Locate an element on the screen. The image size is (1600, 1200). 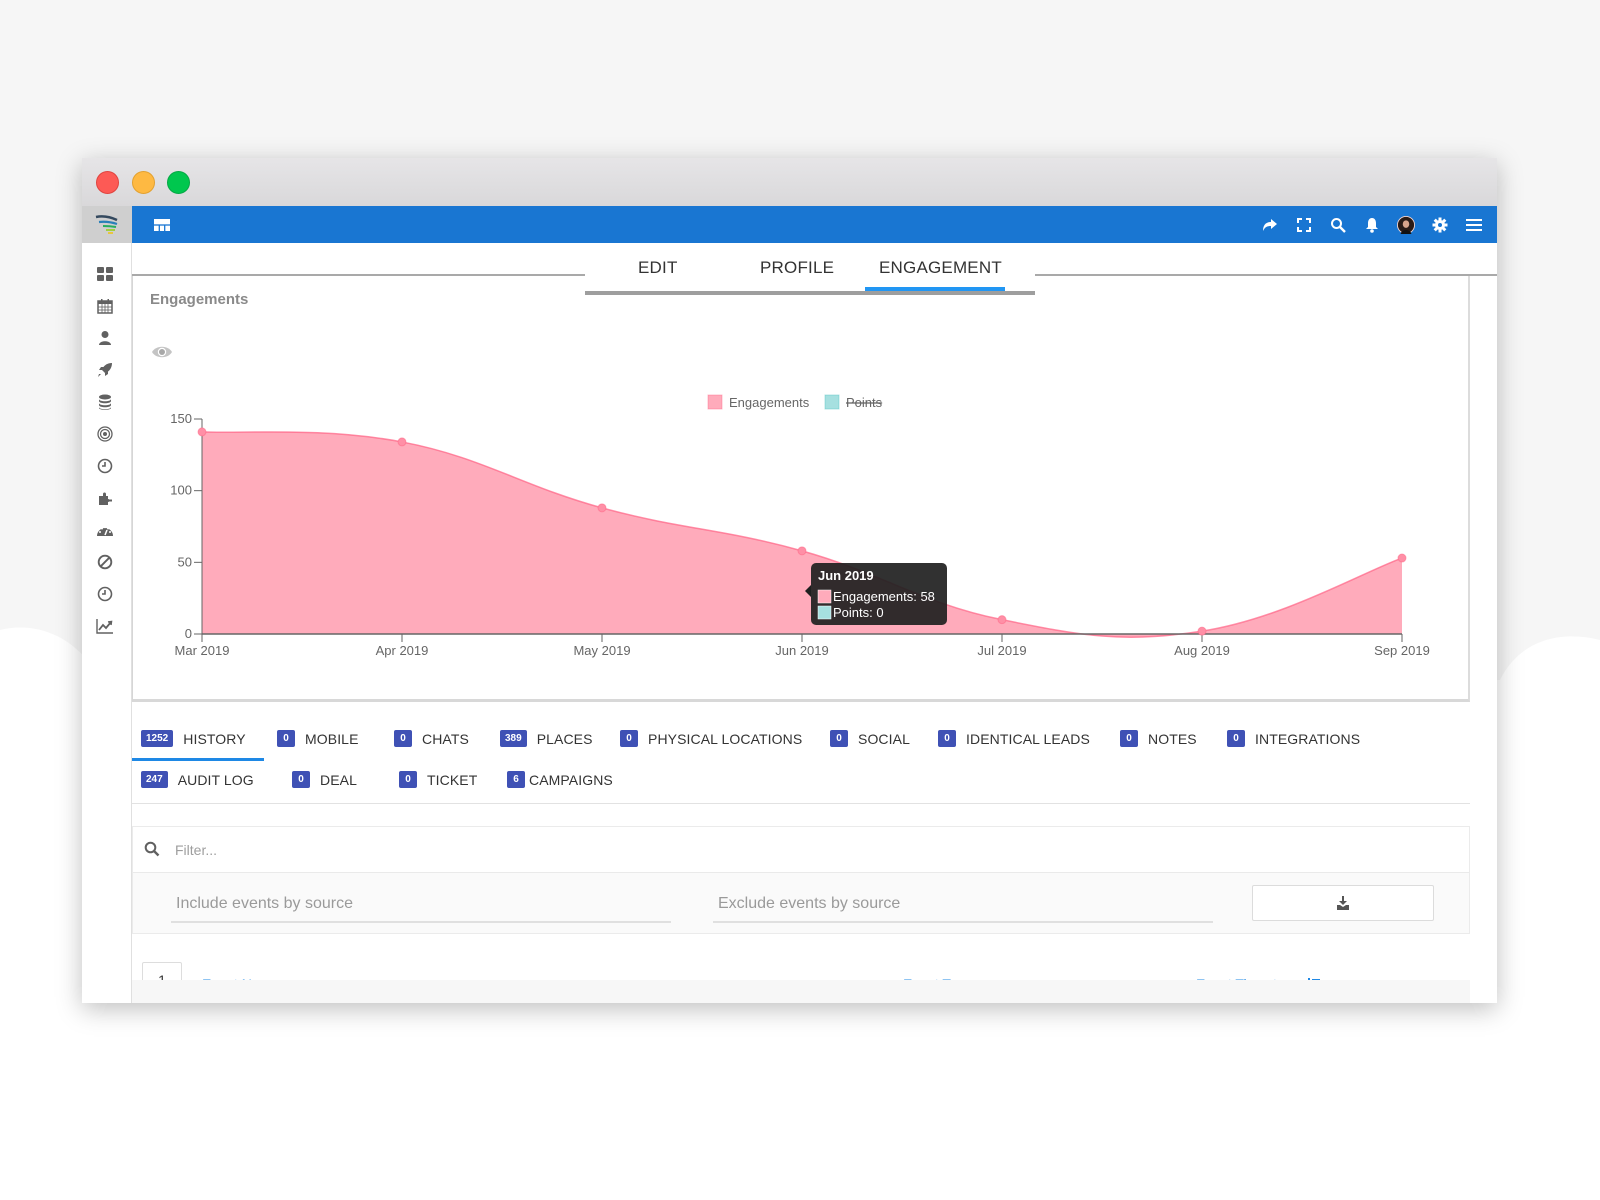
subtab-notes: 0 NOTES is located at coordinates (1158, 738).